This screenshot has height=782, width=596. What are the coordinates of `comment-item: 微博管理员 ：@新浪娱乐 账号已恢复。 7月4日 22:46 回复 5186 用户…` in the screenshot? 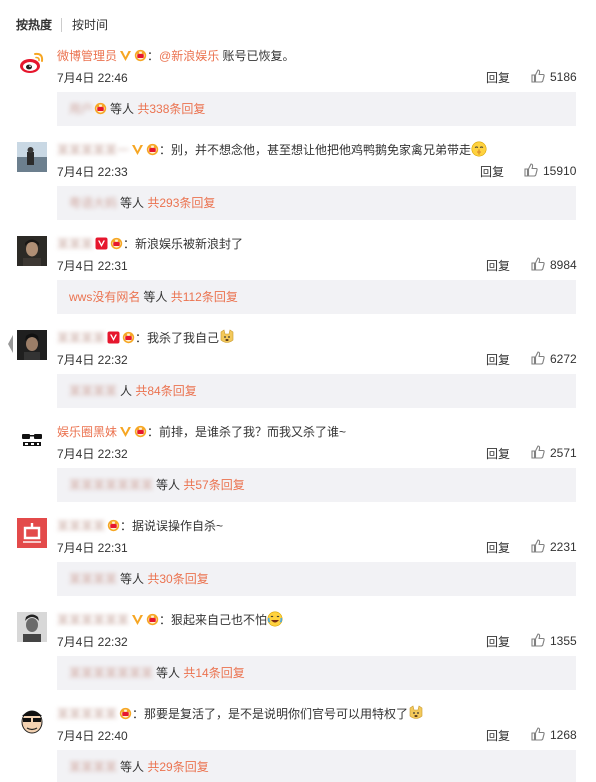 It's located at (298, 85).